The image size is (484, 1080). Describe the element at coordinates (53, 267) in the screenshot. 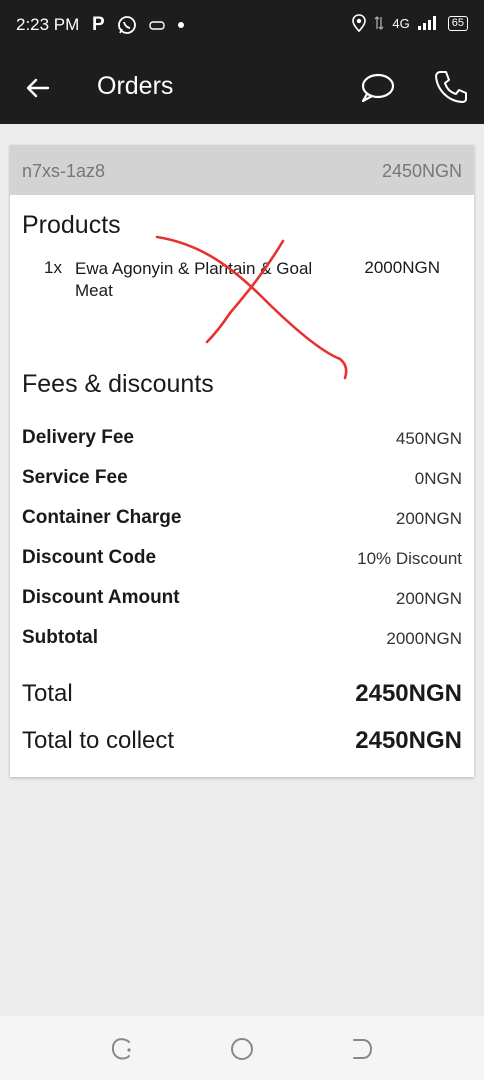

I see `product-quantity: 1x` at that location.